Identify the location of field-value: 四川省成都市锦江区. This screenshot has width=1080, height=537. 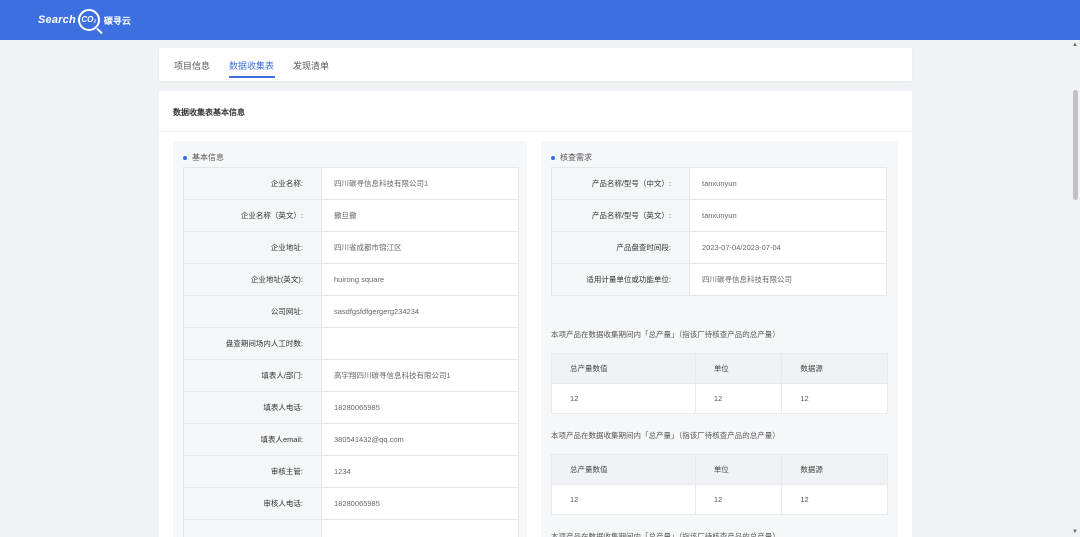
(420, 247).